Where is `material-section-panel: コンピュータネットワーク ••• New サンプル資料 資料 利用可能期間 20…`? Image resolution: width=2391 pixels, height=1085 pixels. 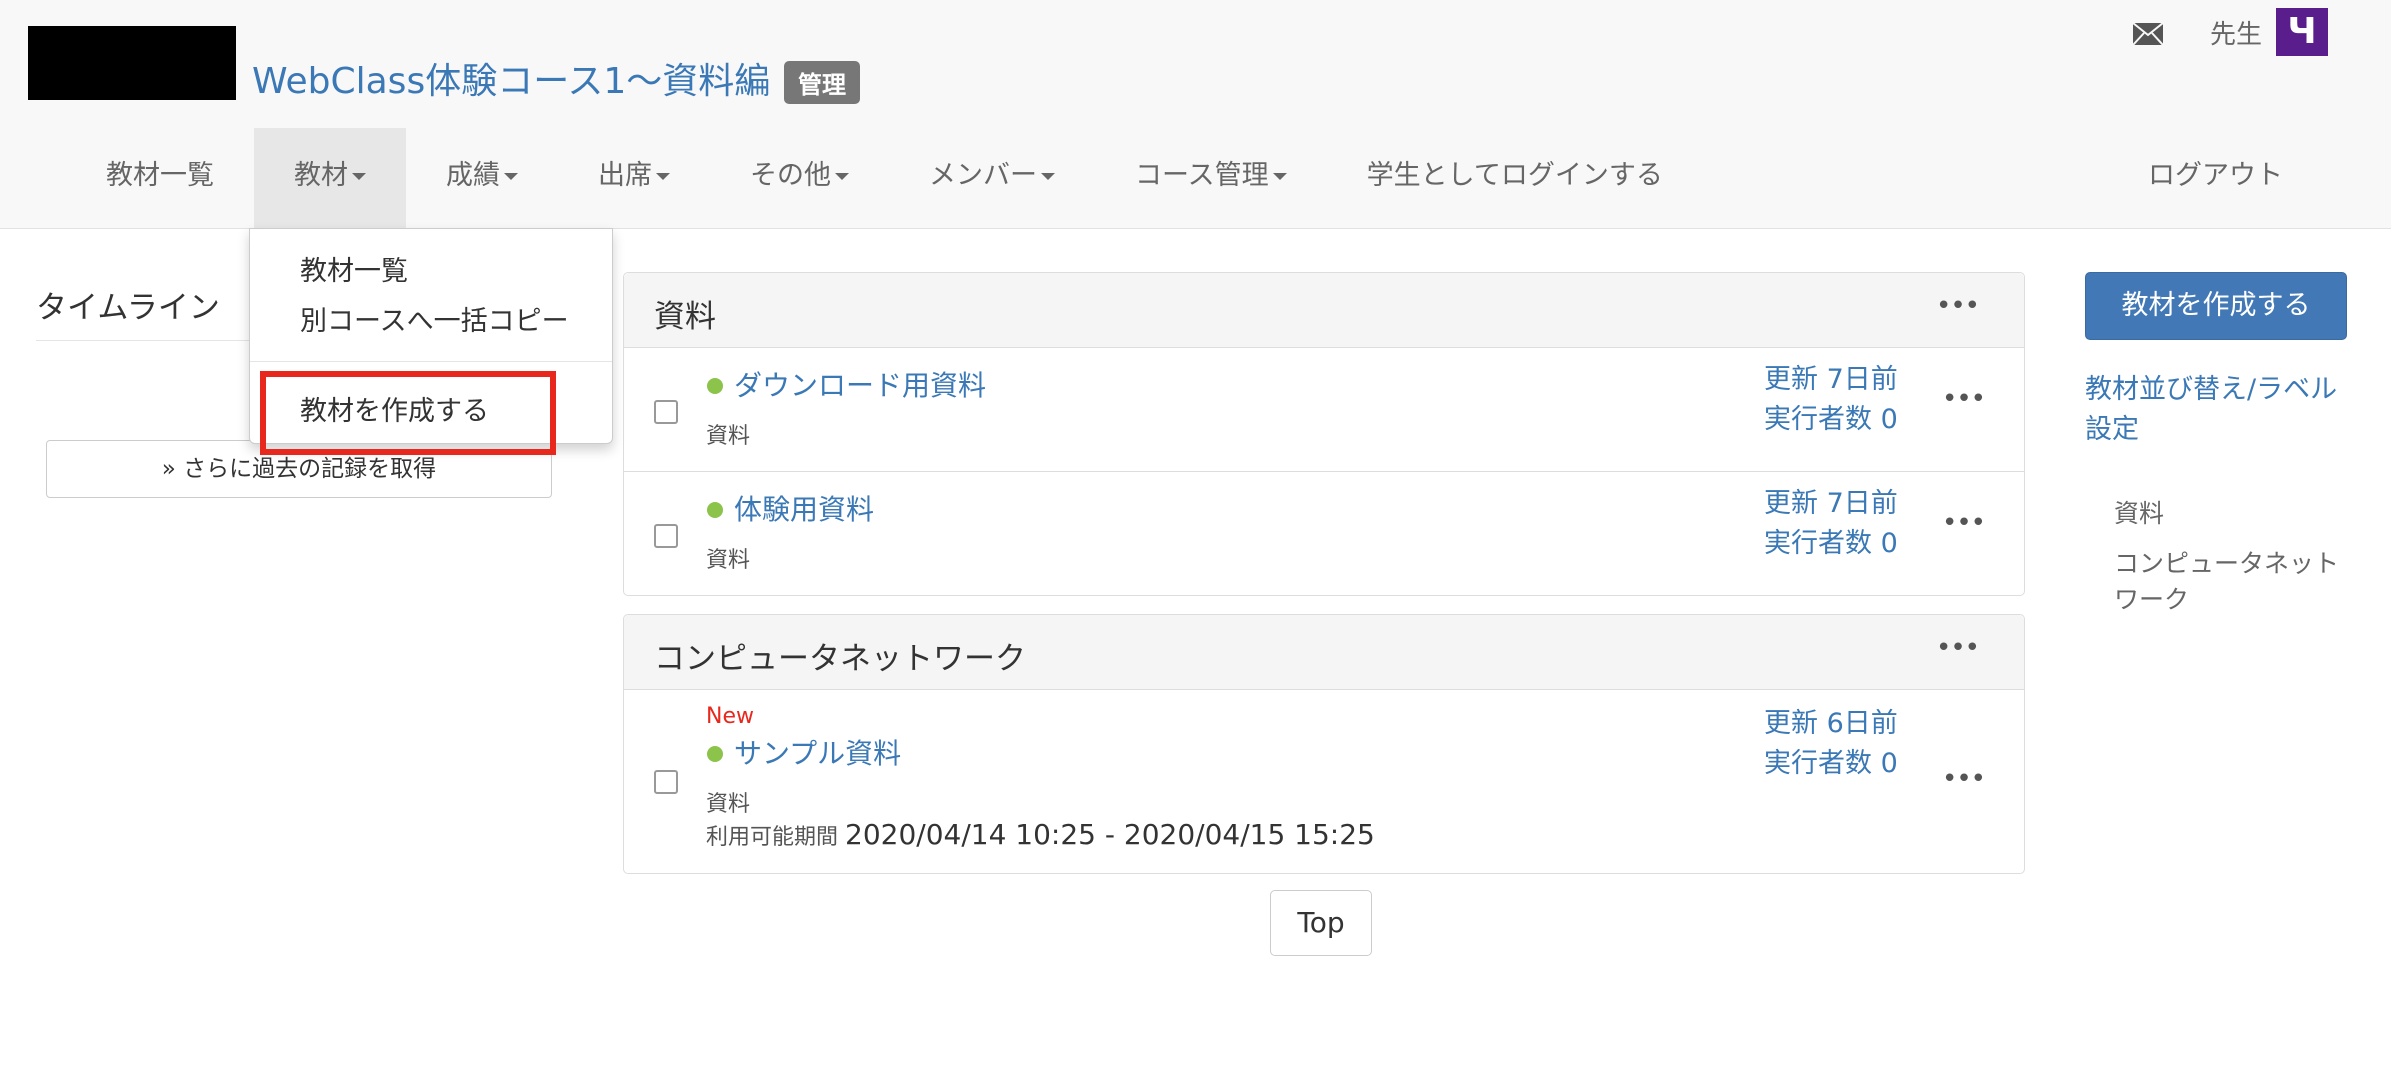 material-section-panel: コンピュータネットワーク ••• New サンプル資料 資料 利用可能期間 20… is located at coordinates (1324, 744).